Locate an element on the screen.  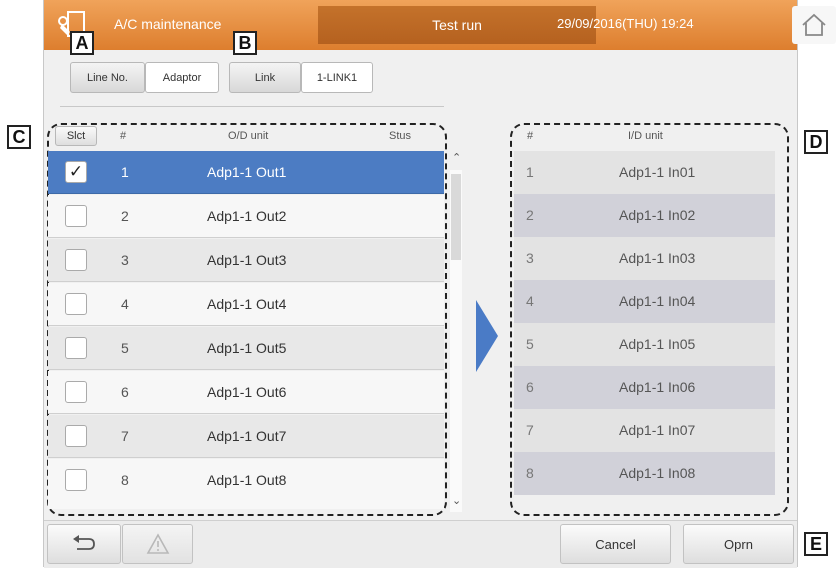
callout-c: C is located at coordinates (19, 137).